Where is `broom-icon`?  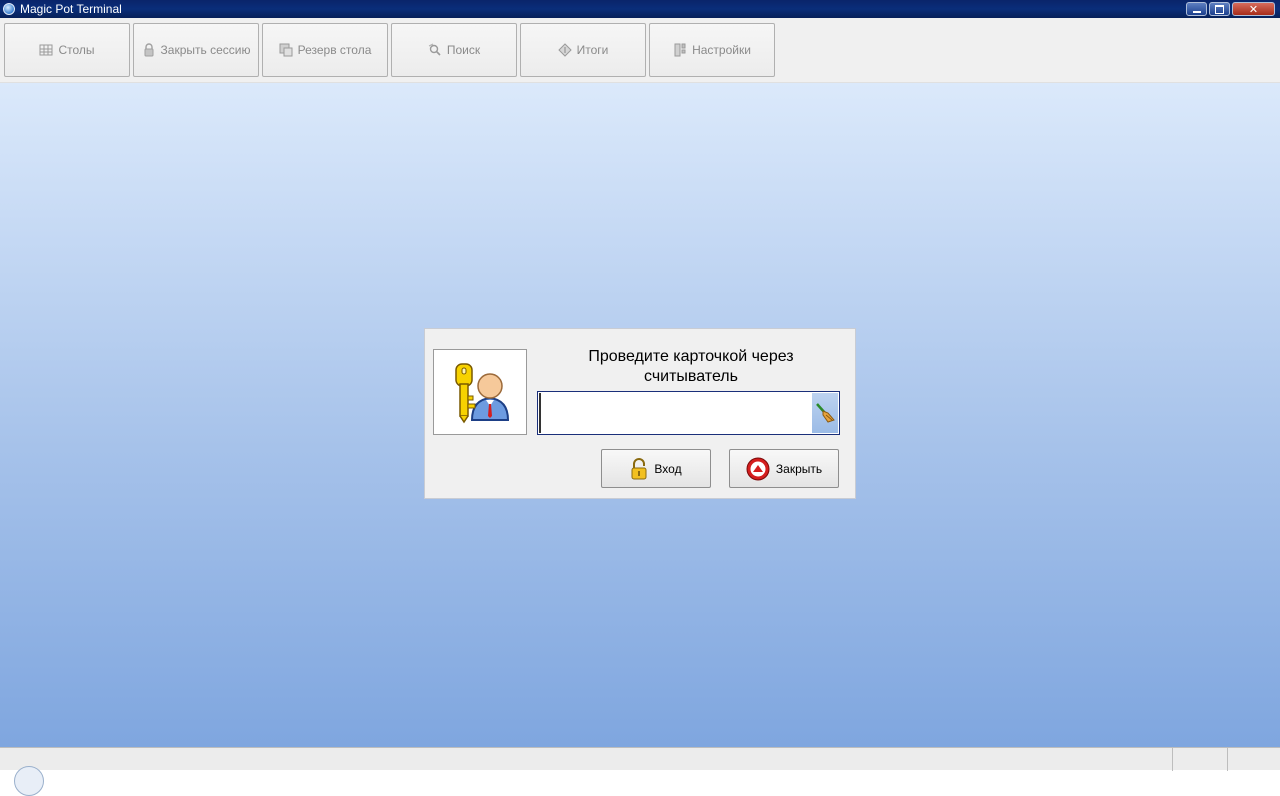 broom-icon is located at coordinates (825, 413).